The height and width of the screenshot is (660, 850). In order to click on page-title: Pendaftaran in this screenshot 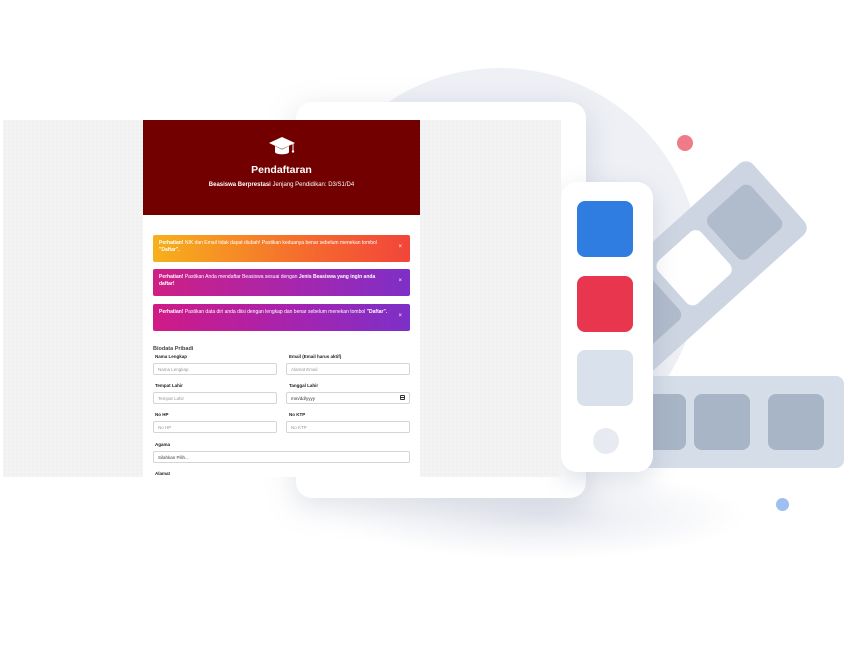, I will do `click(281, 170)`.